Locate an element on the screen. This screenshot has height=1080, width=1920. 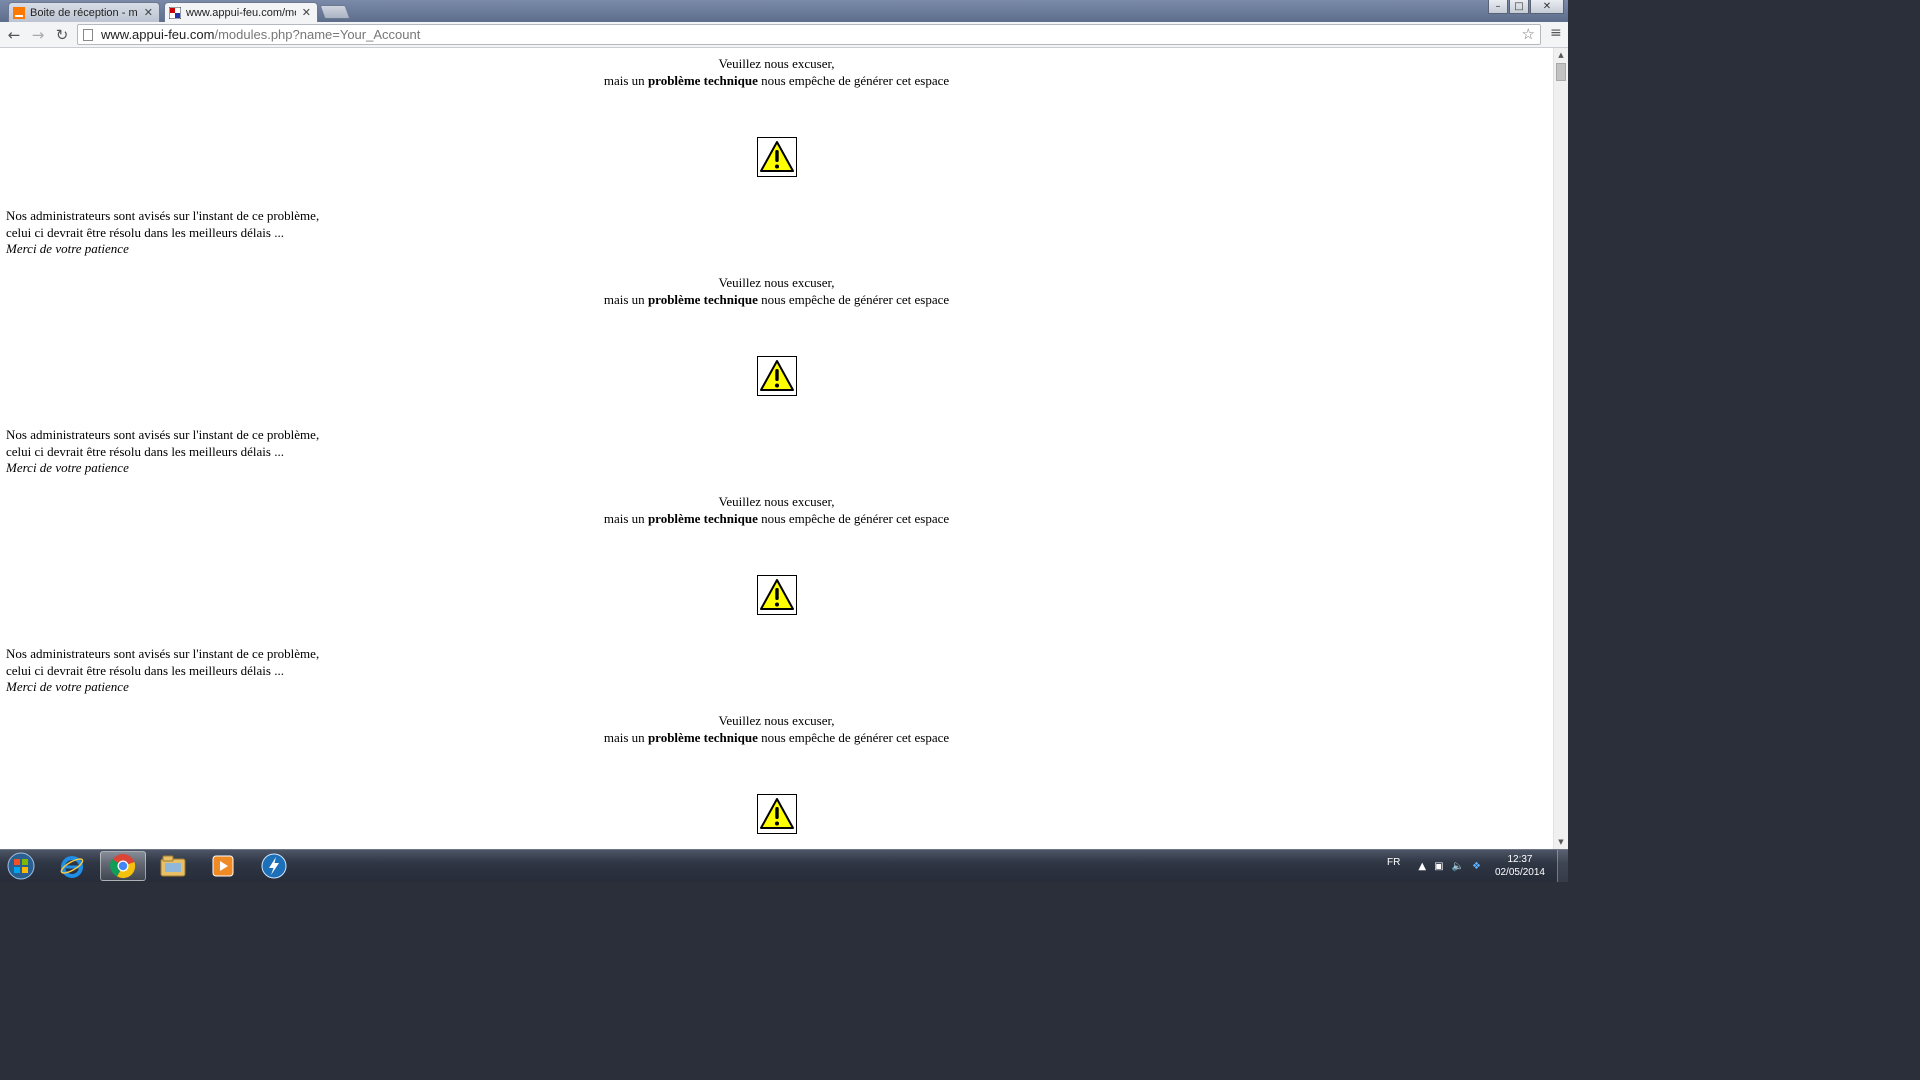
forward-button: → is located at coordinates (38, 35).